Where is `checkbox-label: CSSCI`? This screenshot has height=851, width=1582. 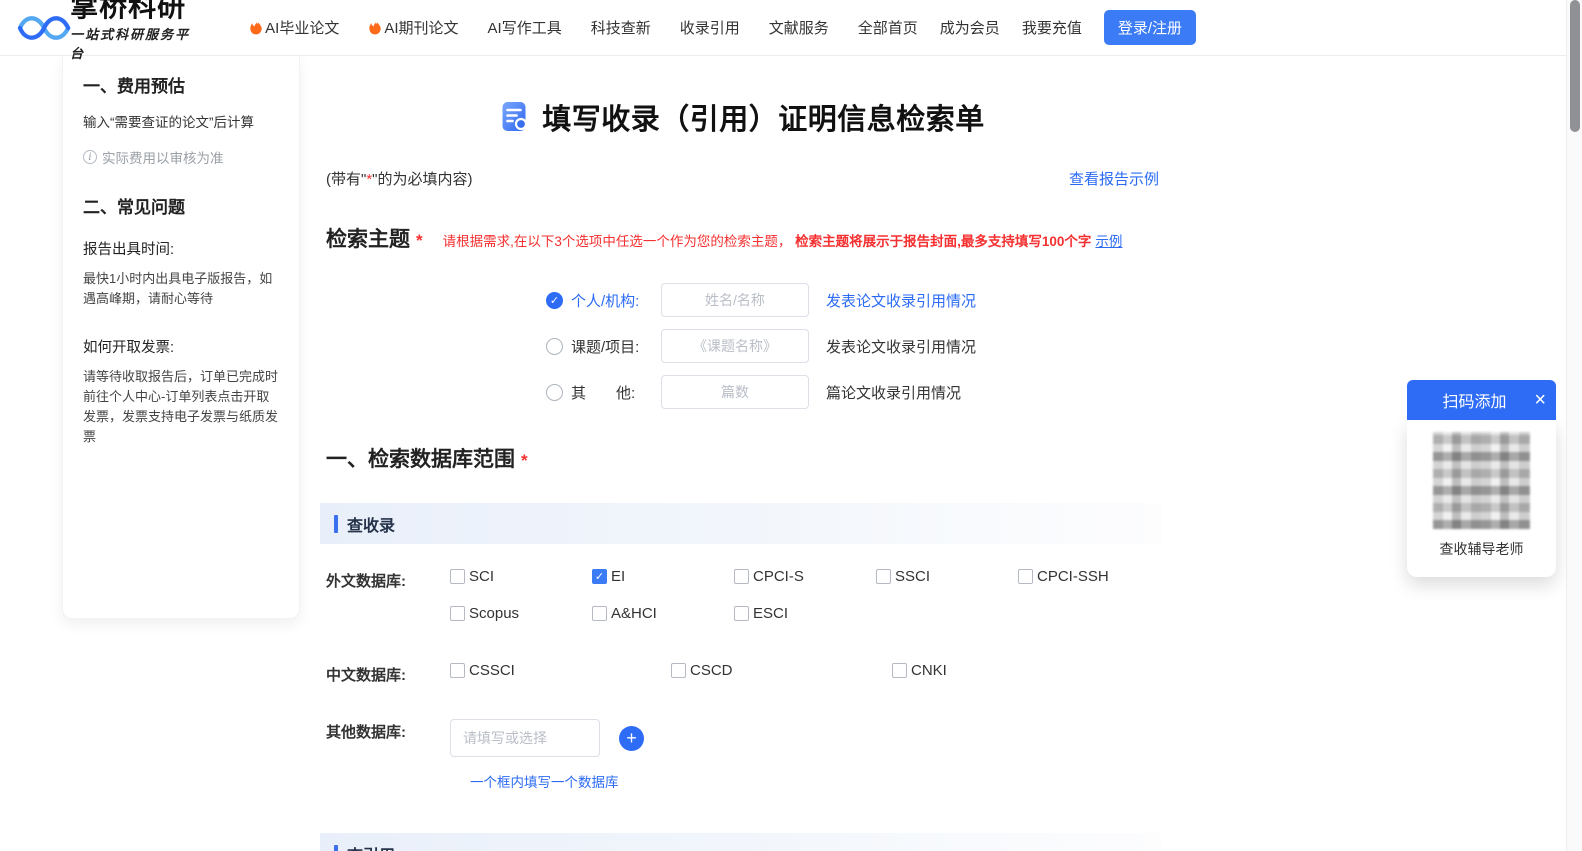
checkbox-label: CSSCI is located at coordinates (492, 670).